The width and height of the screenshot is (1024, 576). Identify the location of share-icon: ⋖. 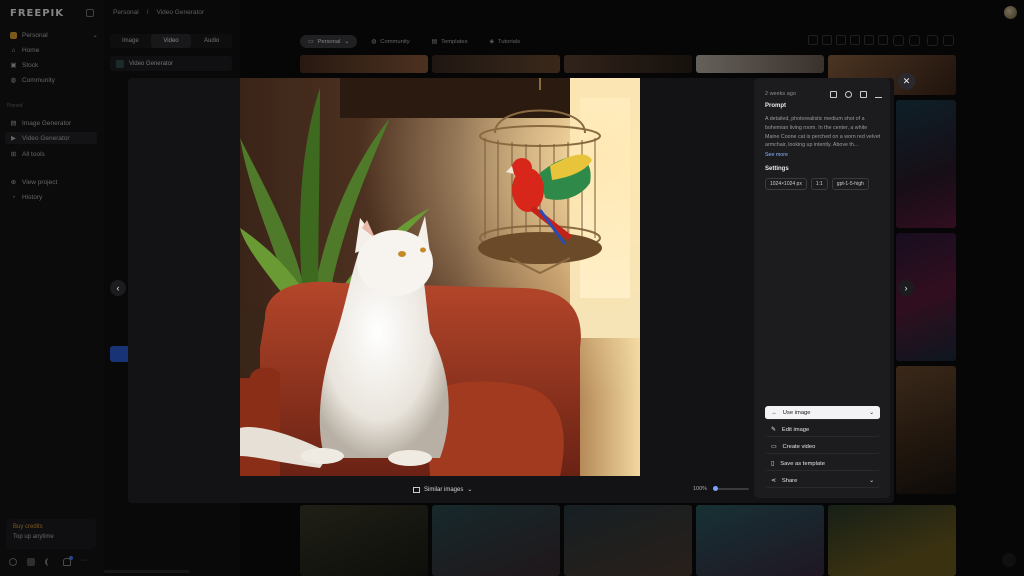
(773, 480).